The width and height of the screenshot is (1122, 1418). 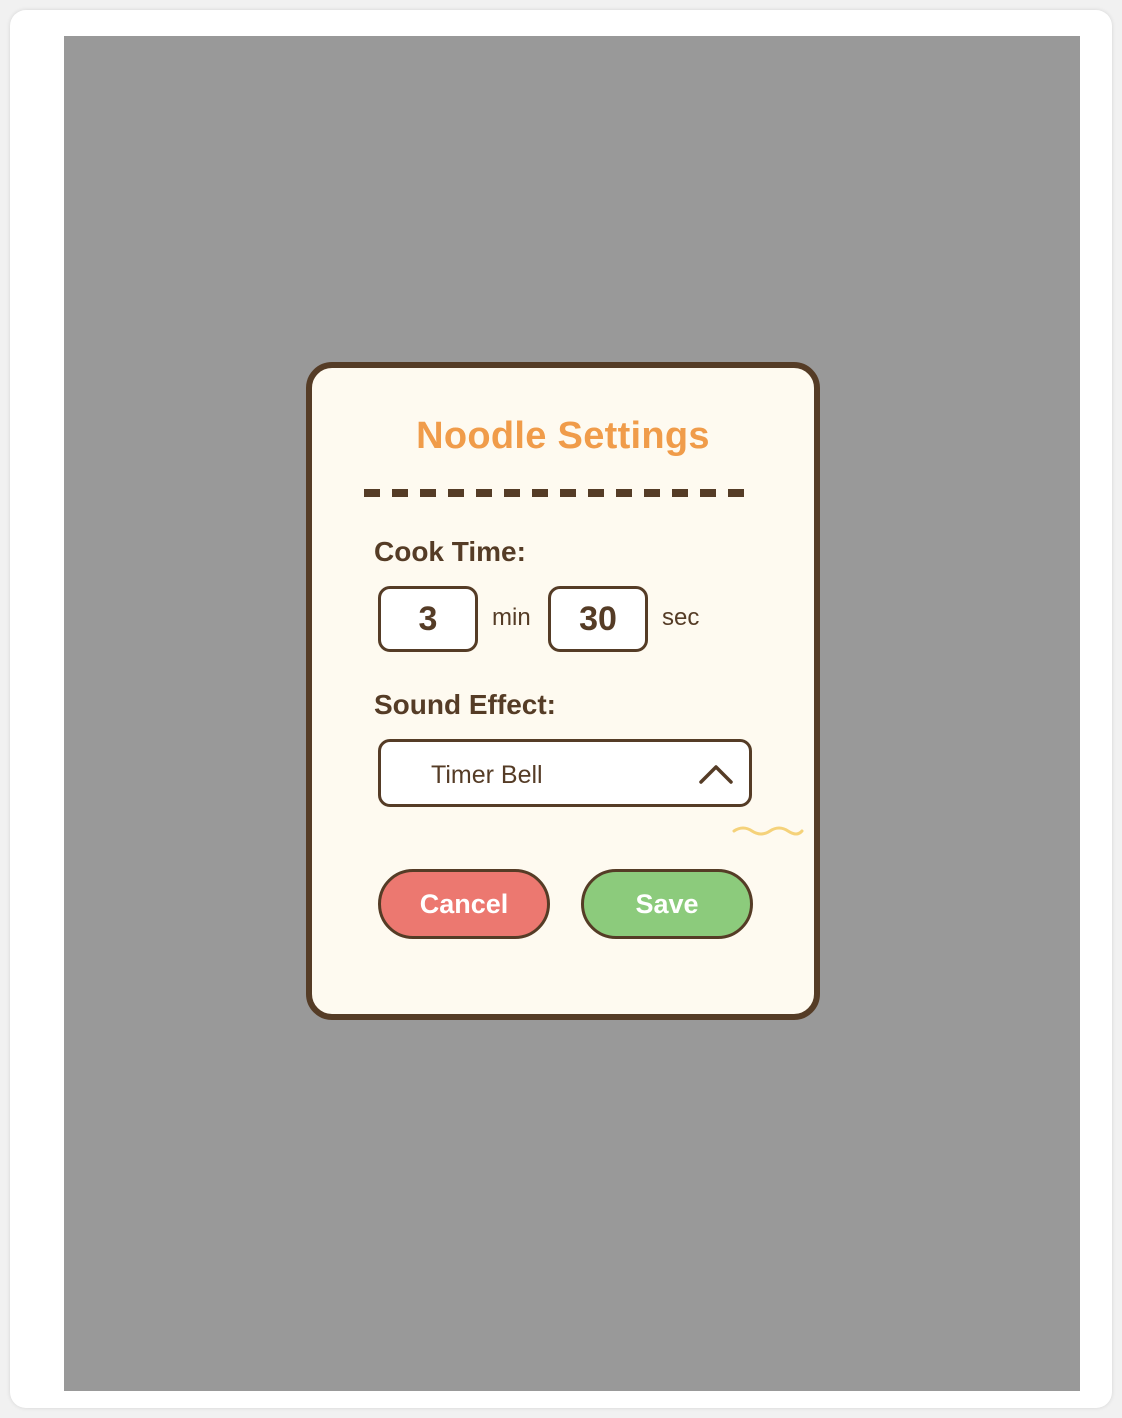 I want to click on minutes-input, so click(x=428, y=619).